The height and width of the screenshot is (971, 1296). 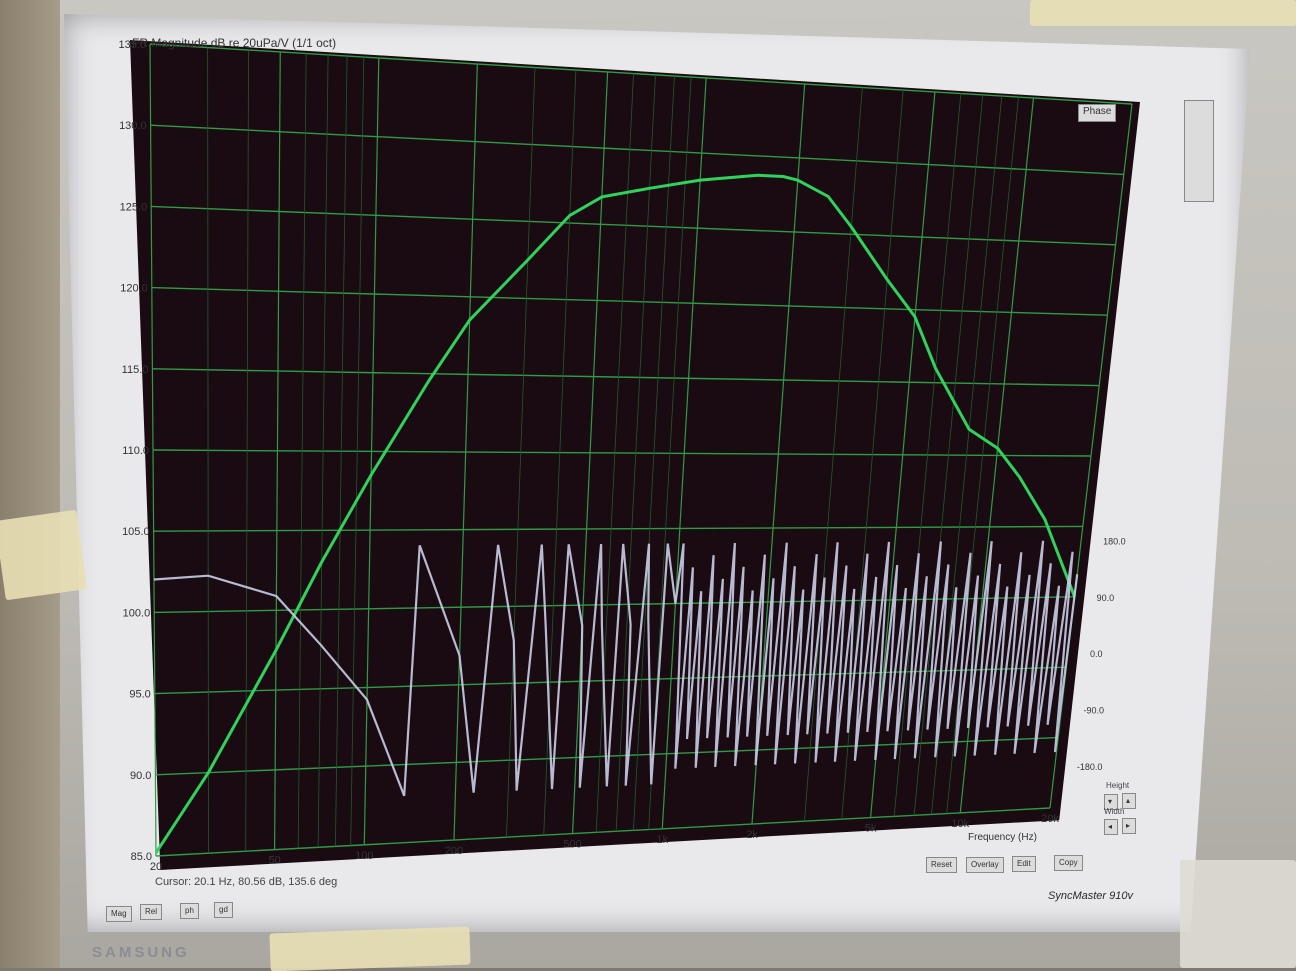 What do you see at coordinates (364, 856) in the screenshot?
I see `x-tick-label: 100` at bounding box center [364, 856].